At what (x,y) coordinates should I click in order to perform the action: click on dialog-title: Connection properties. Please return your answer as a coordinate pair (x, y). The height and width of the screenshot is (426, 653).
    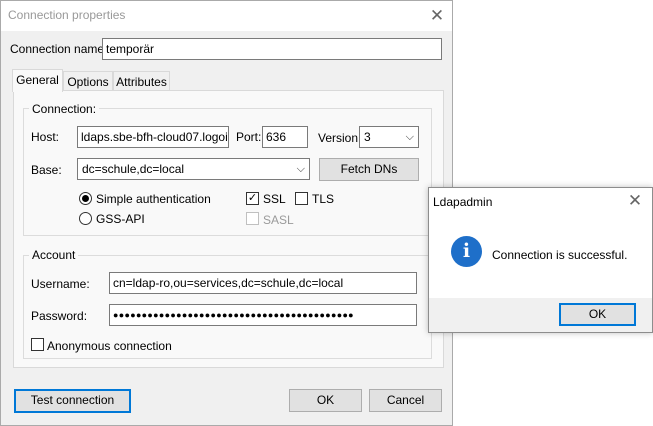
    Looking at the image, I should click on (67, 15).